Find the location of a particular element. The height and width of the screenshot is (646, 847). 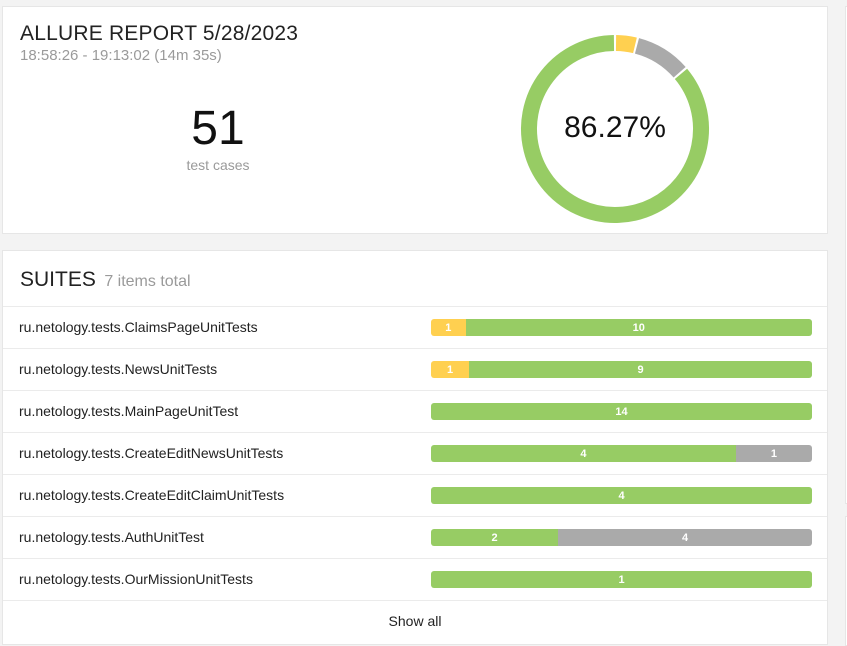

suites-header: SUITES 7 items total is located at coordinates (105, 280).